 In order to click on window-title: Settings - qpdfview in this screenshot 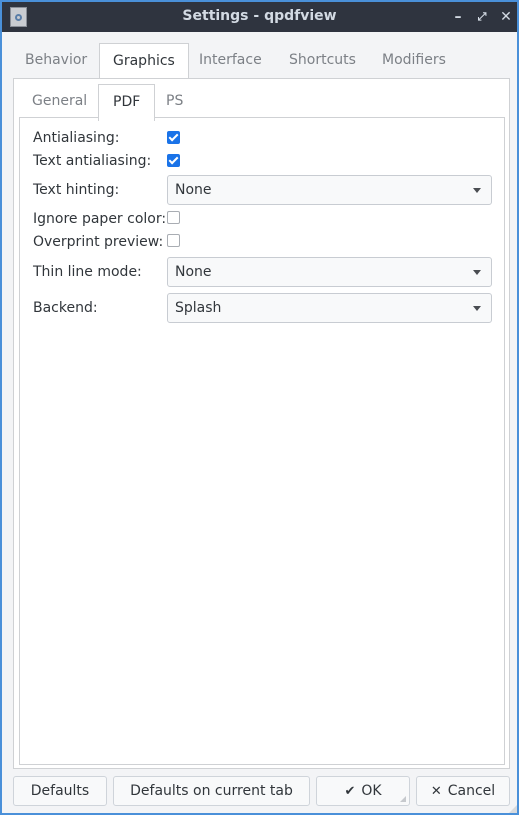, I will do `click(259, 16)`.